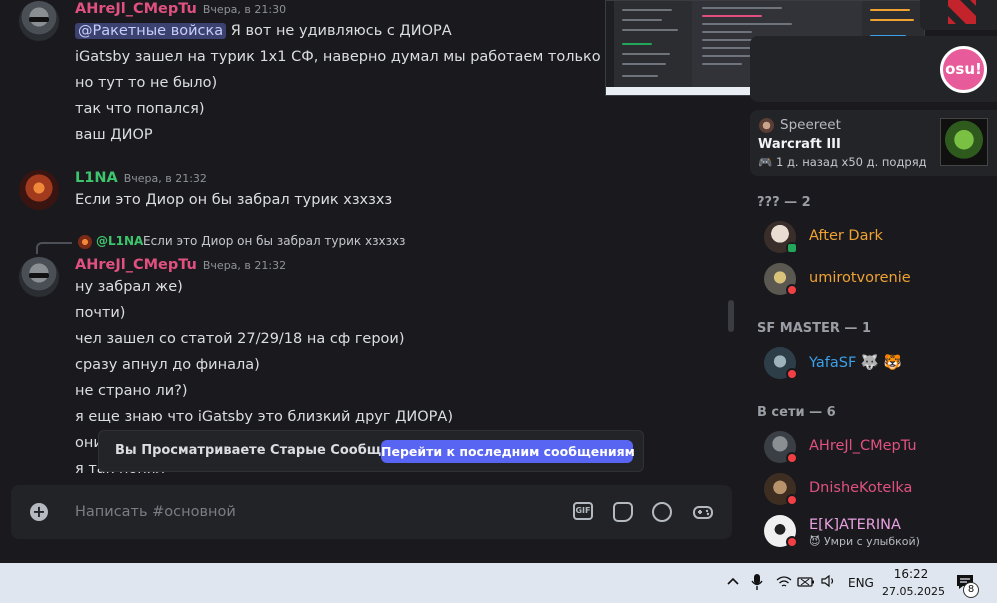 This screenshot has width=997, height=603. What do you see at coordinates (757, 582) in the screenshot?
I see `microphone-icon` at bounding box center [757, 582].